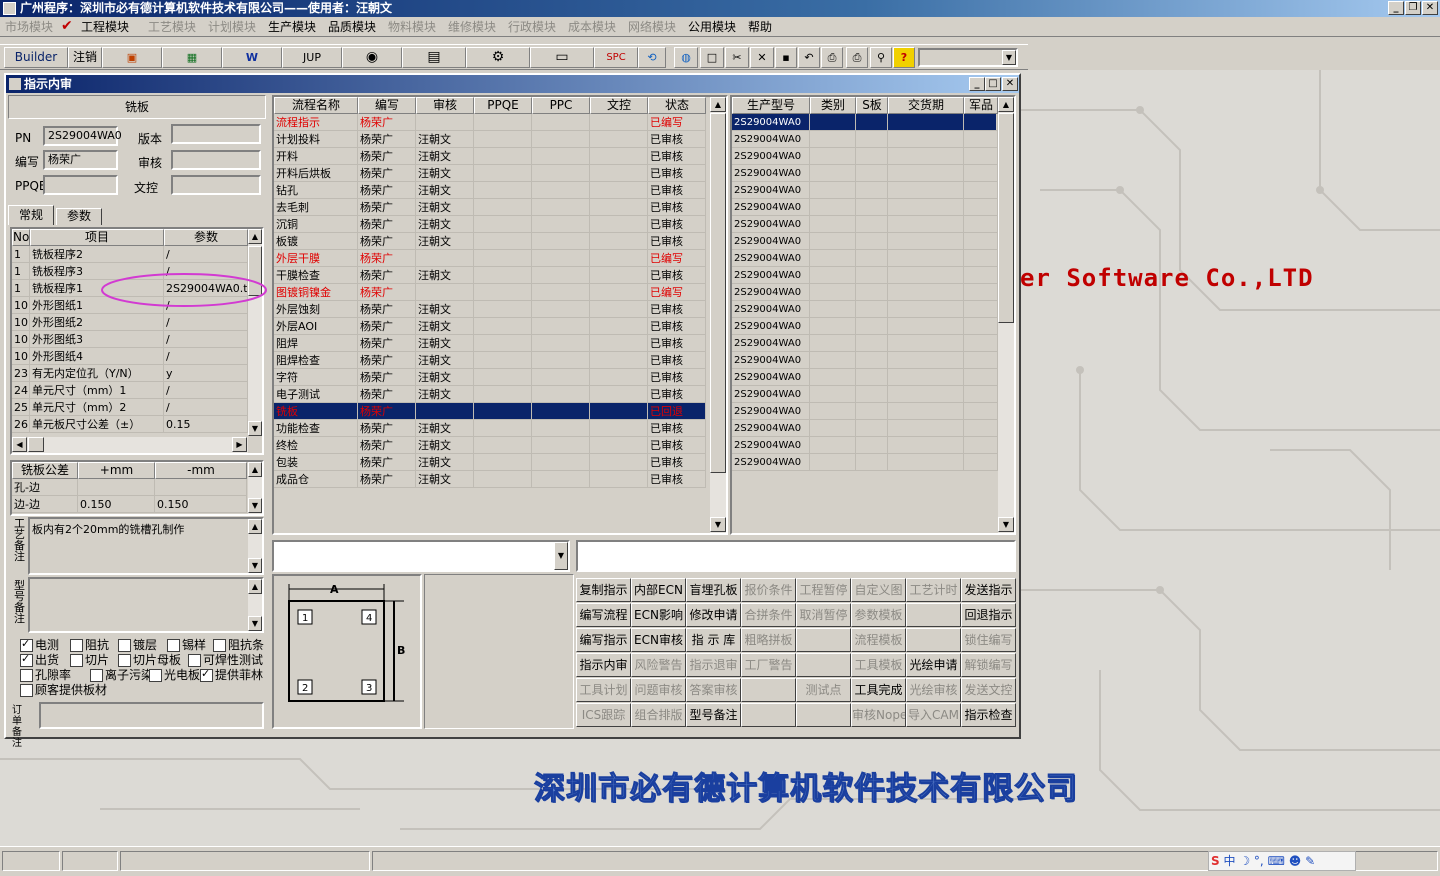 This screenshot has width=1440, height=876. I want to click on flow-row: 去毛刺 杨荣广 汪朝文 已审核, so click(490, 207).